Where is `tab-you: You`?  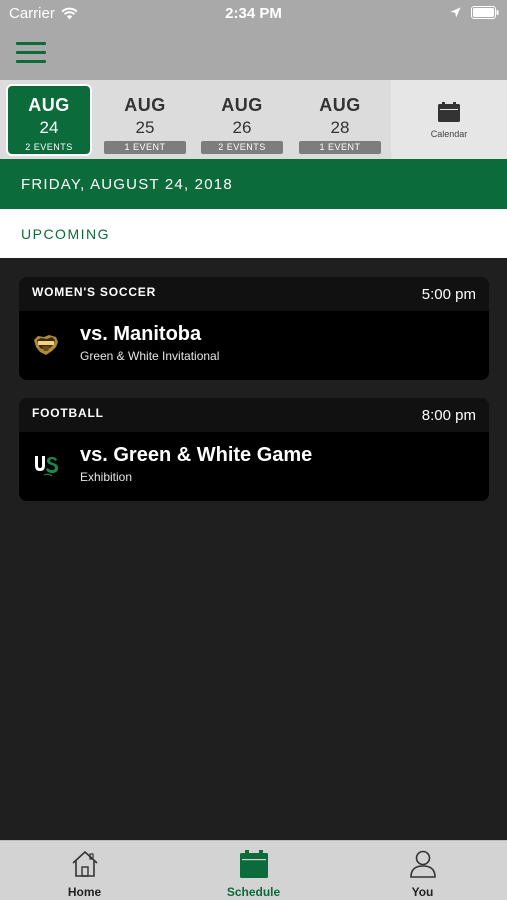
tab-you: You is located at coordinates (422, 870).